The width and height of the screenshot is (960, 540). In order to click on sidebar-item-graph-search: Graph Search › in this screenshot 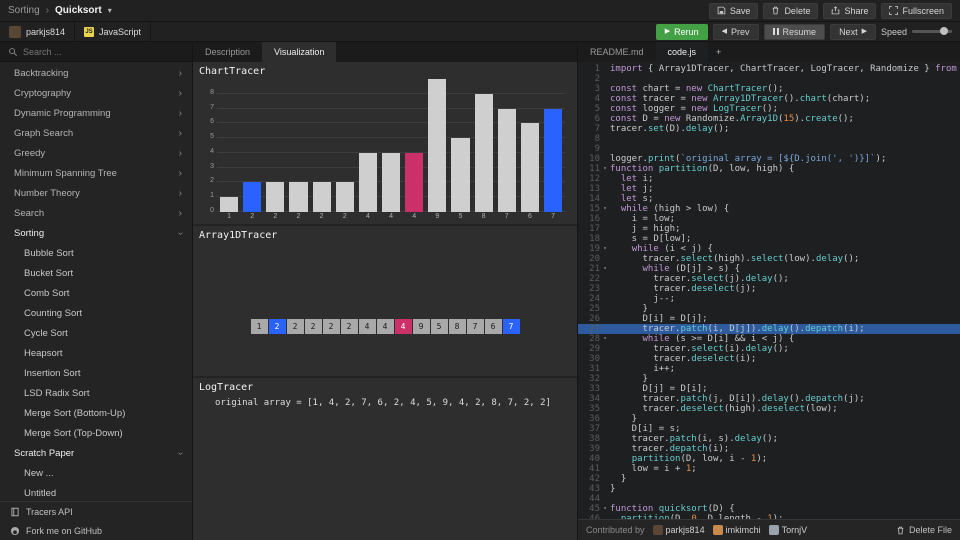, I will do `click(96, 133)`.